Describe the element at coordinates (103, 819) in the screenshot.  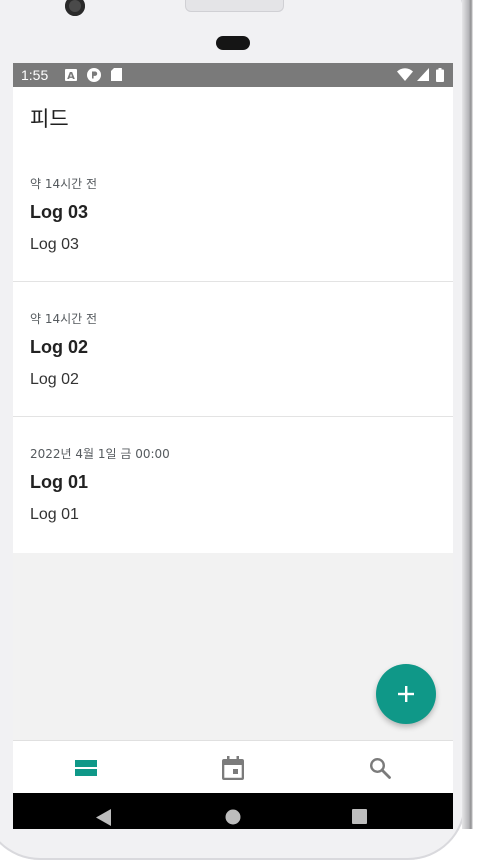
I see `back-icon` at that location.